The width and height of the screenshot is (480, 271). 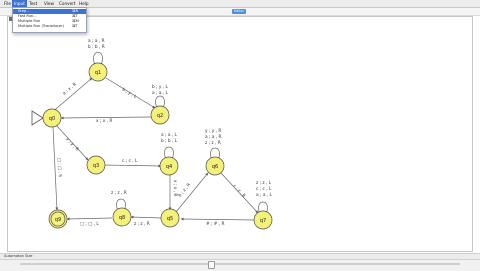 I want to click on state-label-q7: q7, so click(x=263, y=221).